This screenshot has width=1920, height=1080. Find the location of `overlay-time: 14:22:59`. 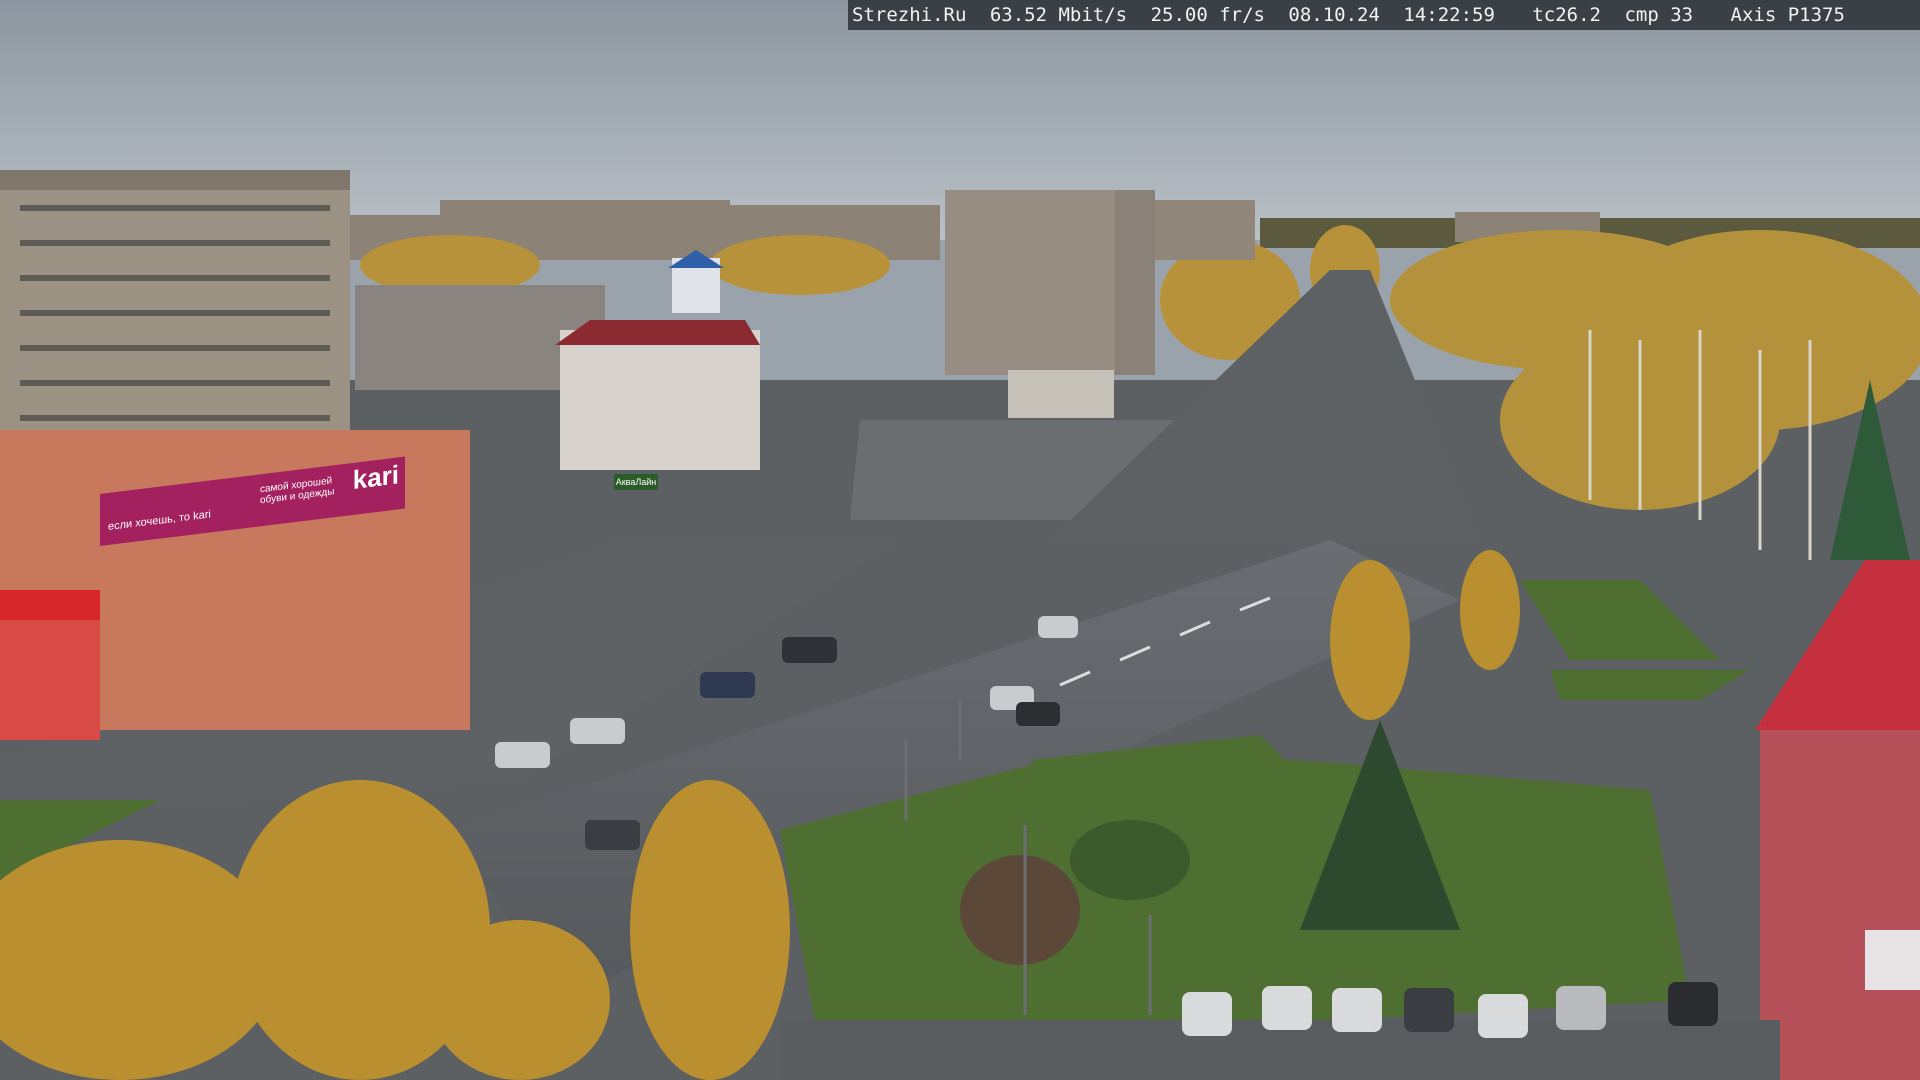

overlay-time: 14:22:59 is located at coordinates (1449, 15).